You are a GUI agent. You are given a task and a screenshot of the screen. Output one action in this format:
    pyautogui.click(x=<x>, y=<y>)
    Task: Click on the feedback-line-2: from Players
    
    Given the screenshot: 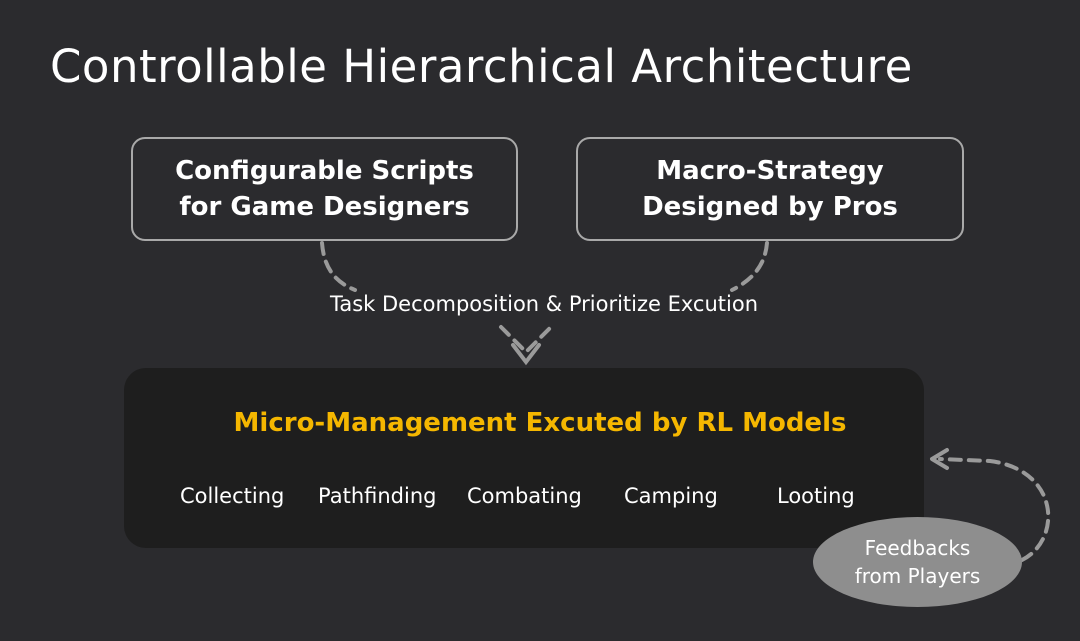 What is the action you would take?
    pyautogui.click(x=917, y=576)
    